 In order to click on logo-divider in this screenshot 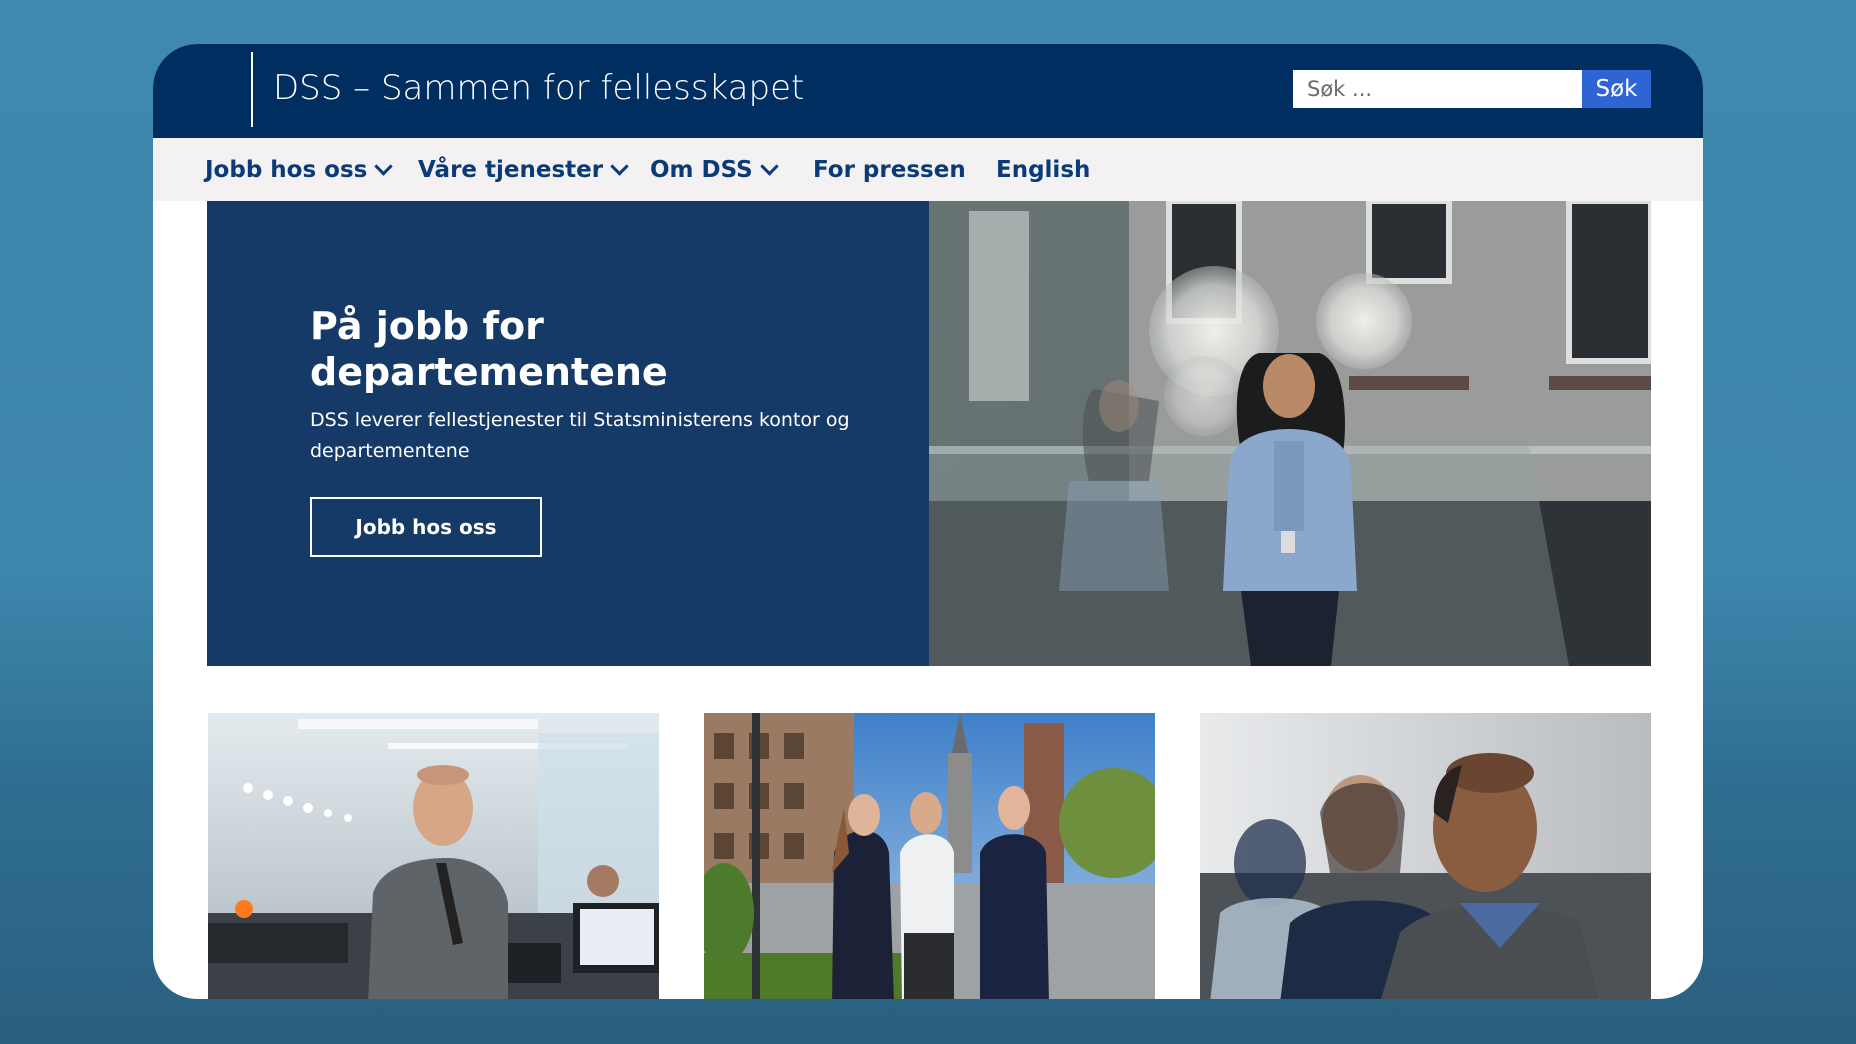, I will do `click(252, 89)`.